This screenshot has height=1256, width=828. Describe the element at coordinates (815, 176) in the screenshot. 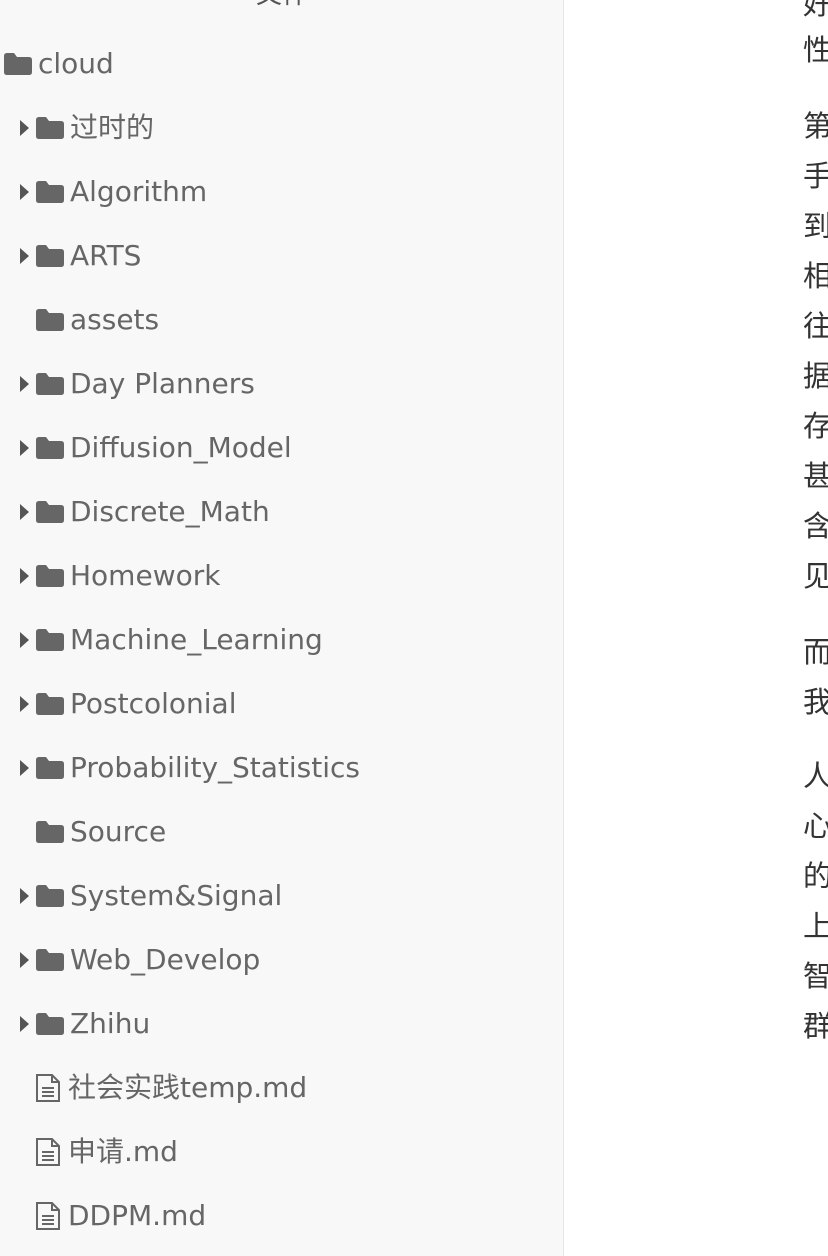

I see `editor-text-line: 手` at that location.